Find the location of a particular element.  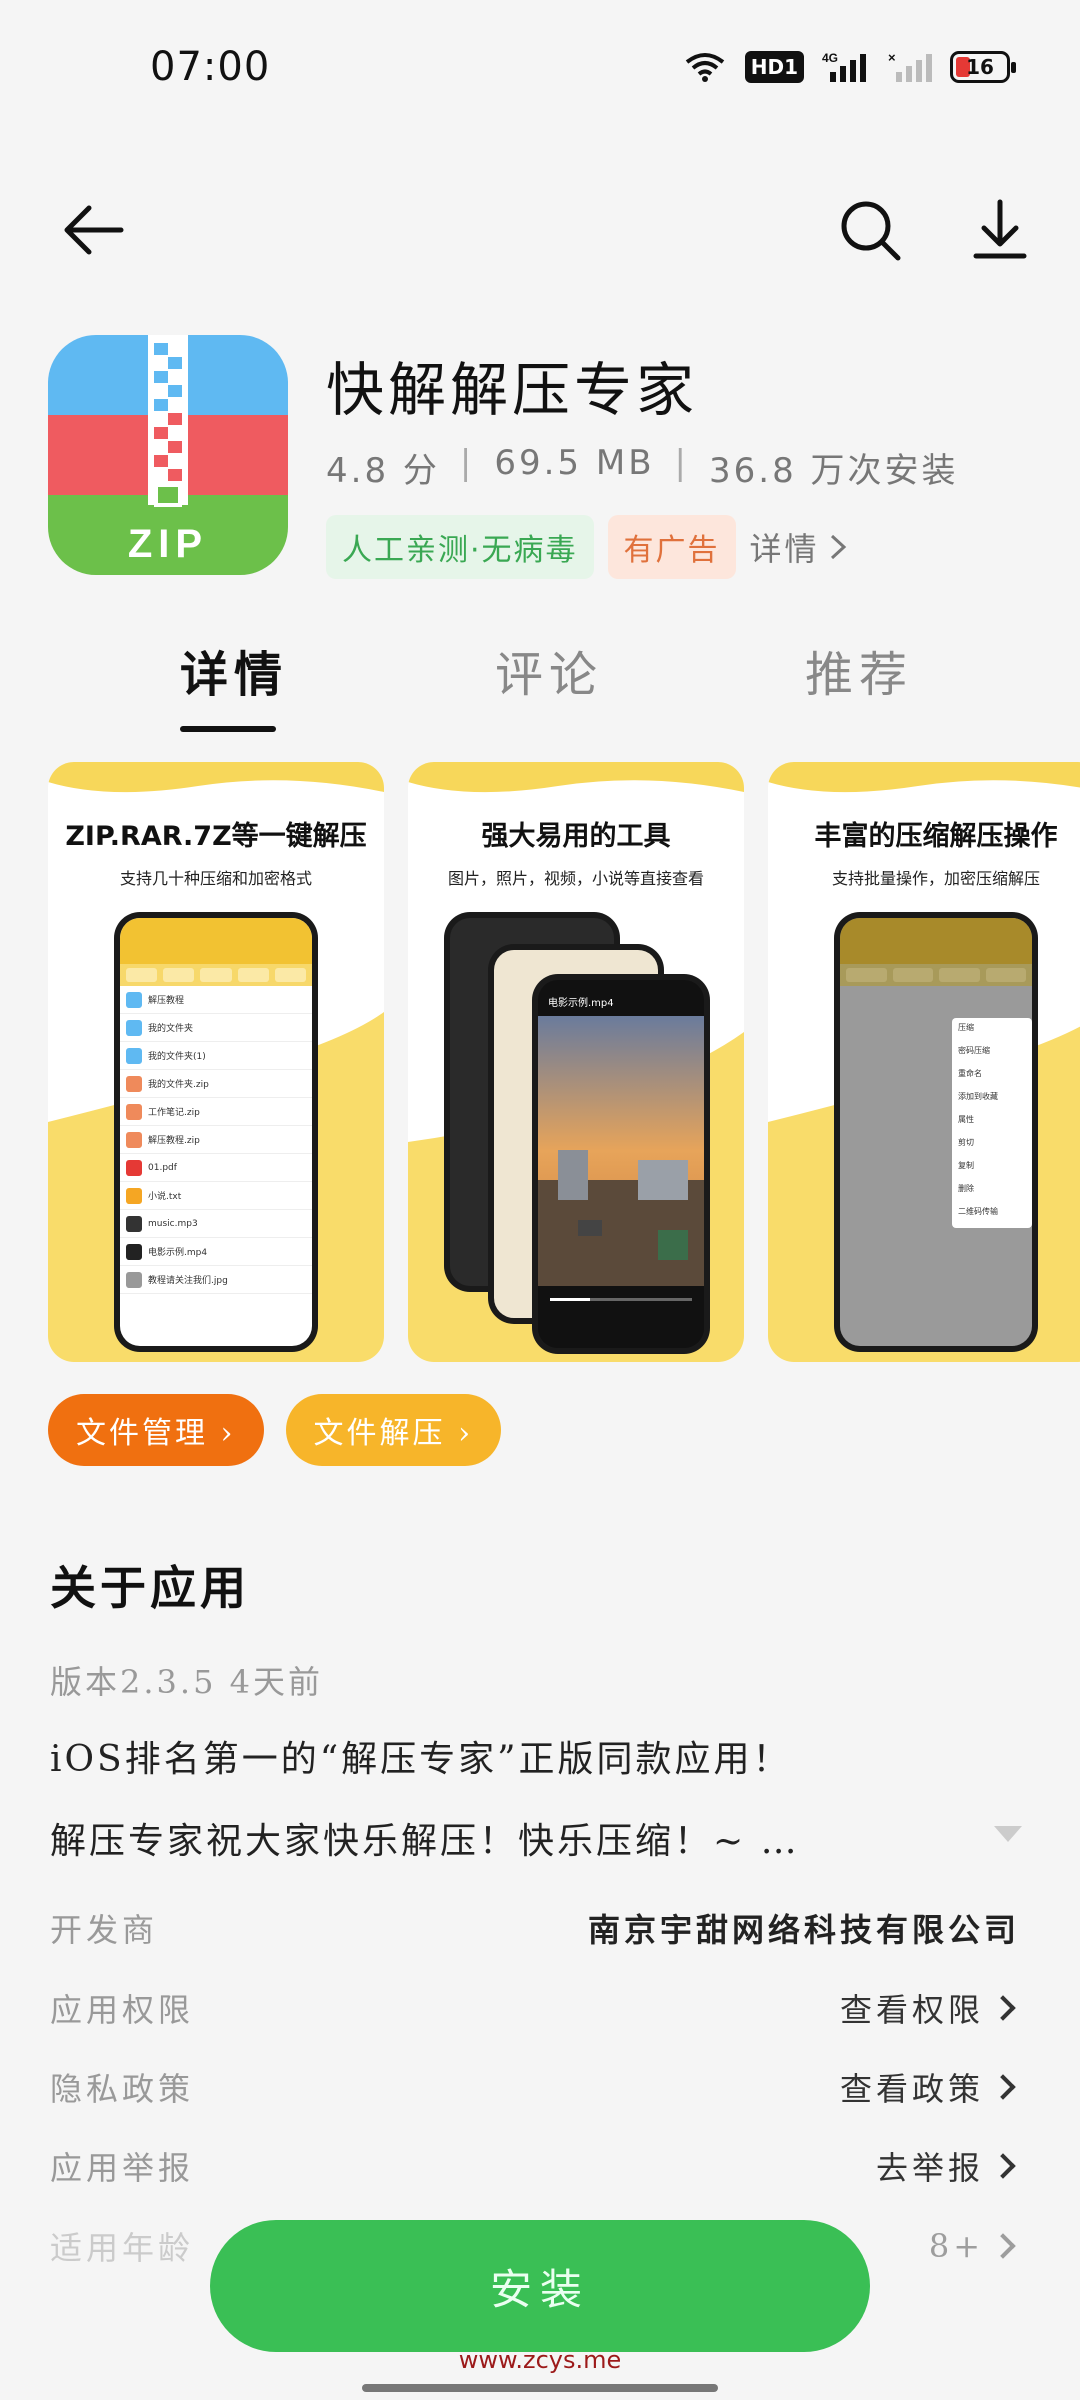

file-name: 我的文件夹(1) is located at coordinates (177, 1057).